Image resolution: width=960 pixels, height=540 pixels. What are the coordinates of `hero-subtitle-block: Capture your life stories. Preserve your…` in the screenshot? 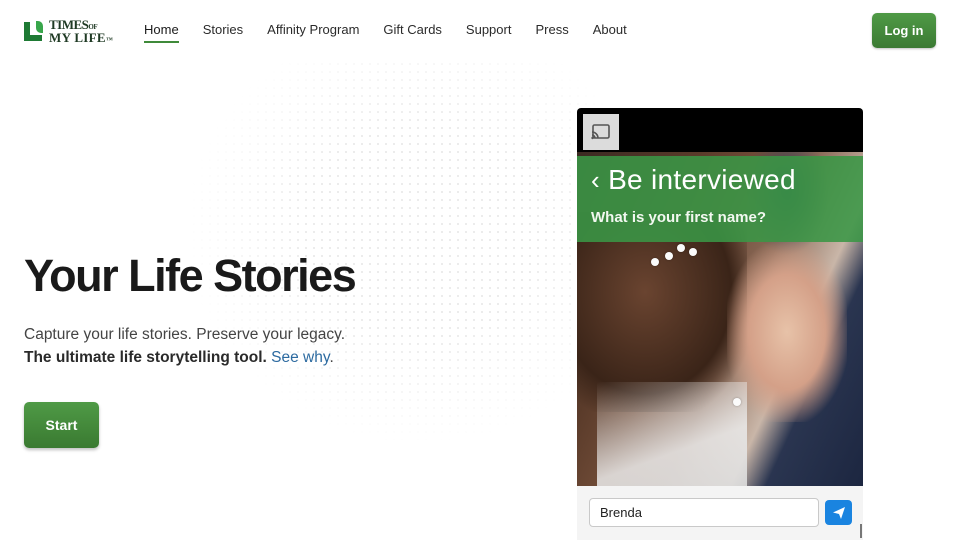 It's located at (184, 346).